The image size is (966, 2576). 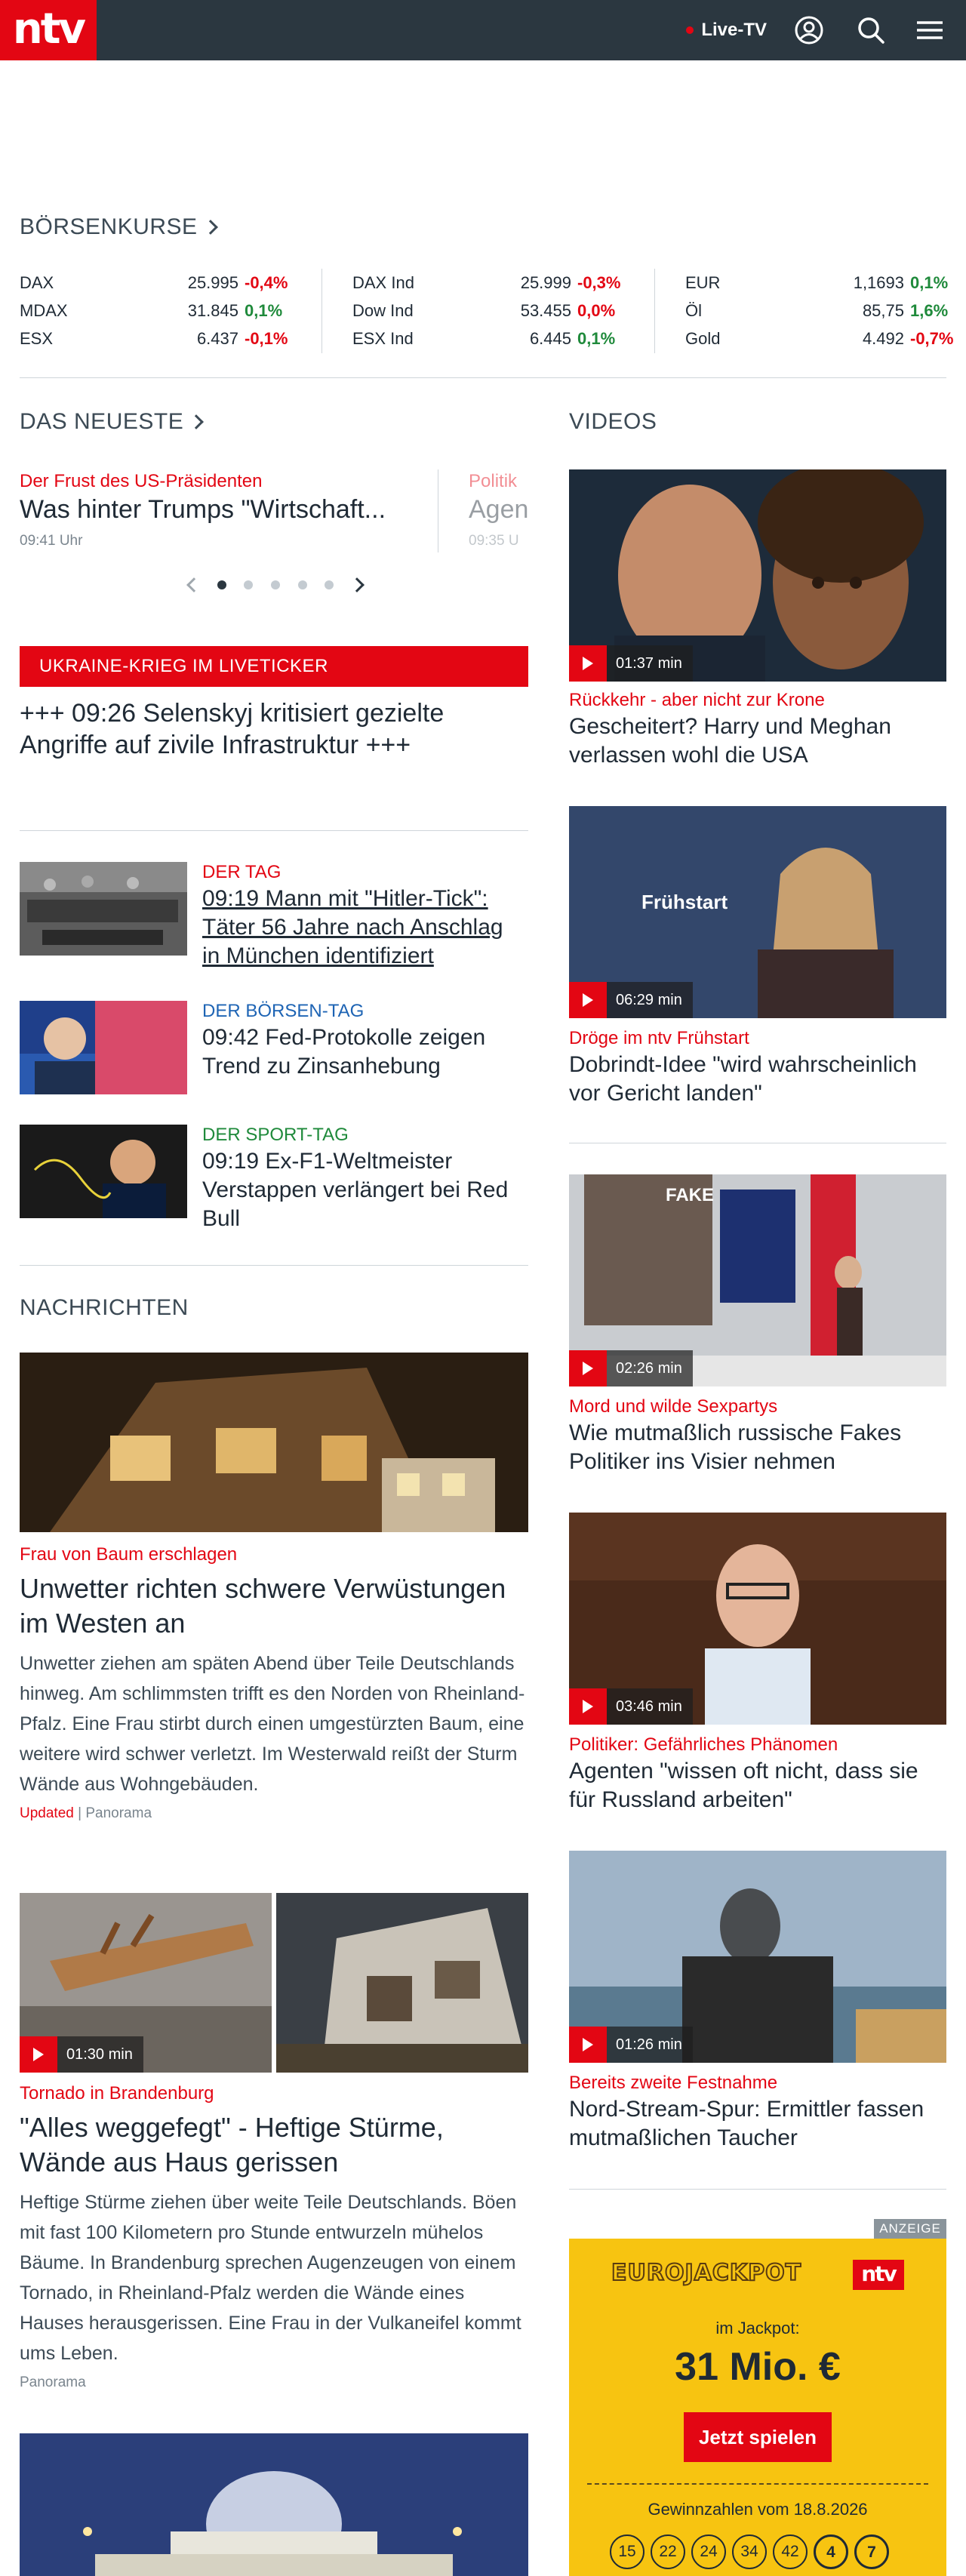 What do you see at coordinates (690, 1195) in the screenshot?
I see `fake-overlay-text: FAKE` at bounding box center [690, 1195].